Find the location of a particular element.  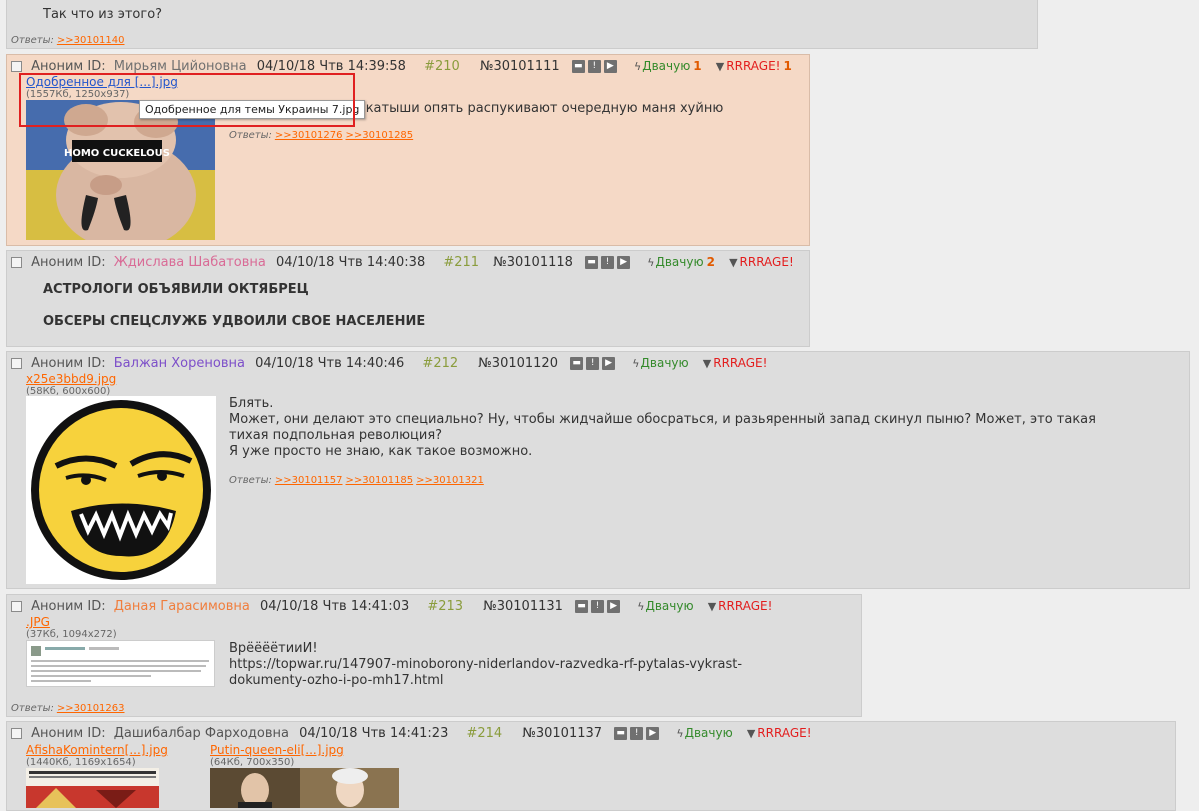

dislike-button: ▼ RRRAGE! 1 is located at coordinates (754, 66).